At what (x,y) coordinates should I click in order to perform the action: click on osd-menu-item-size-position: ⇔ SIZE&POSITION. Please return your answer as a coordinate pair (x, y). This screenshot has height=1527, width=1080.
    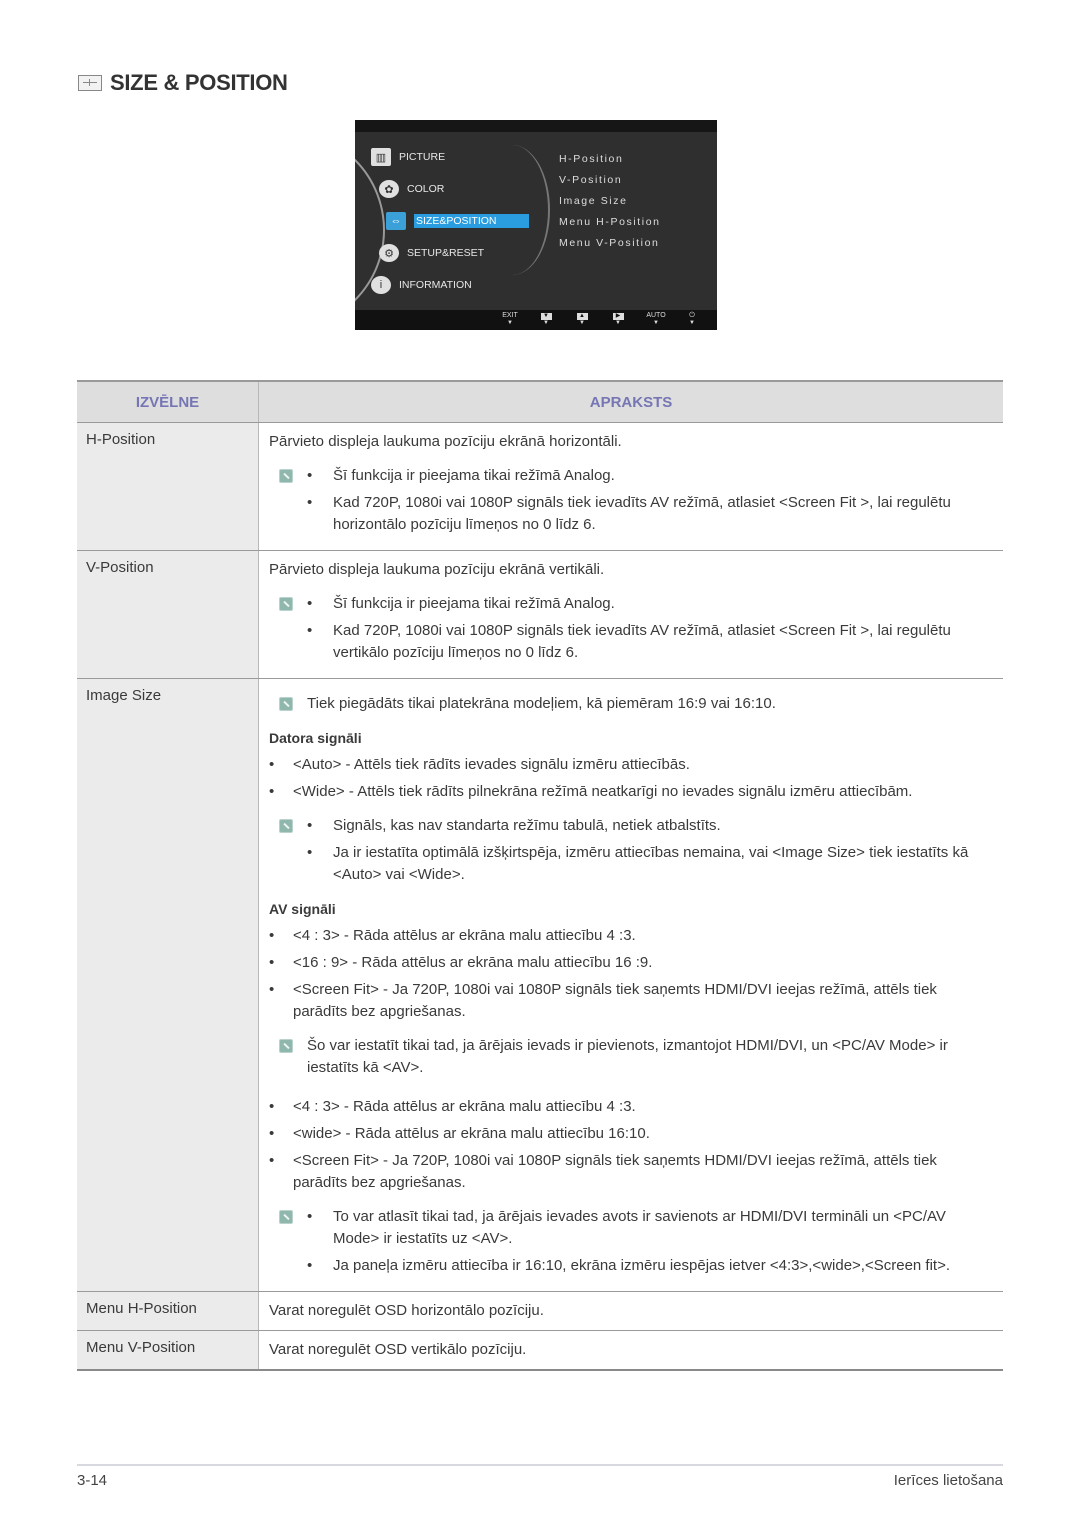
    Looking at the image, I should click on (457, 221).